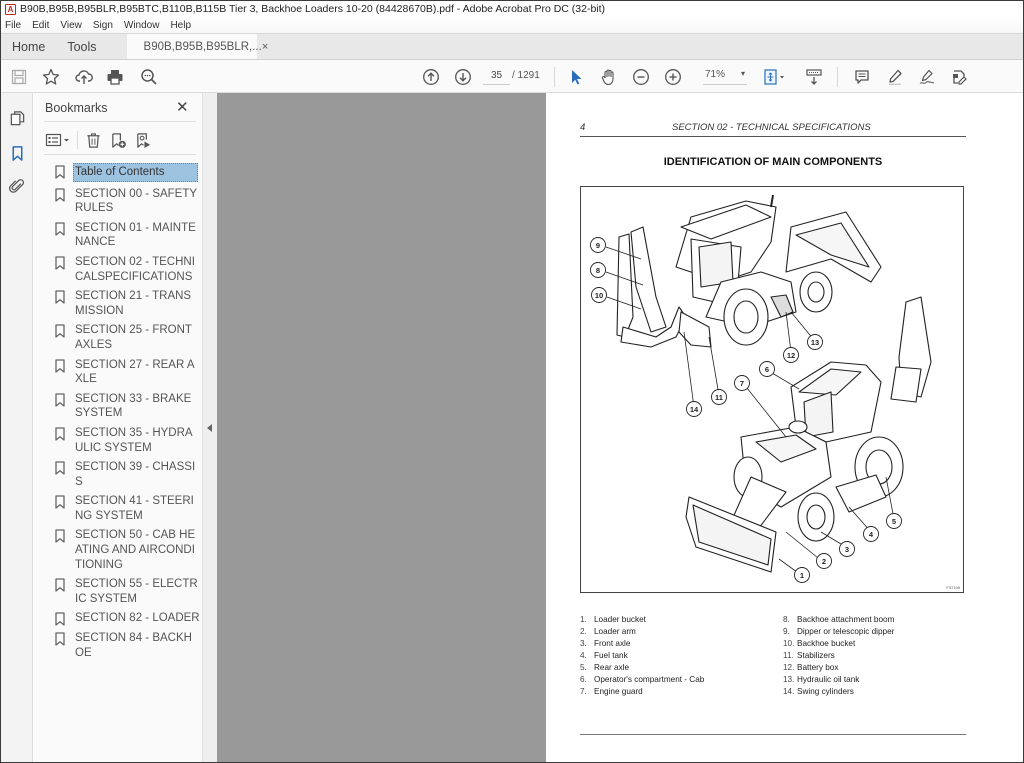  I want to click on menu-file: File, so click(13, 25).